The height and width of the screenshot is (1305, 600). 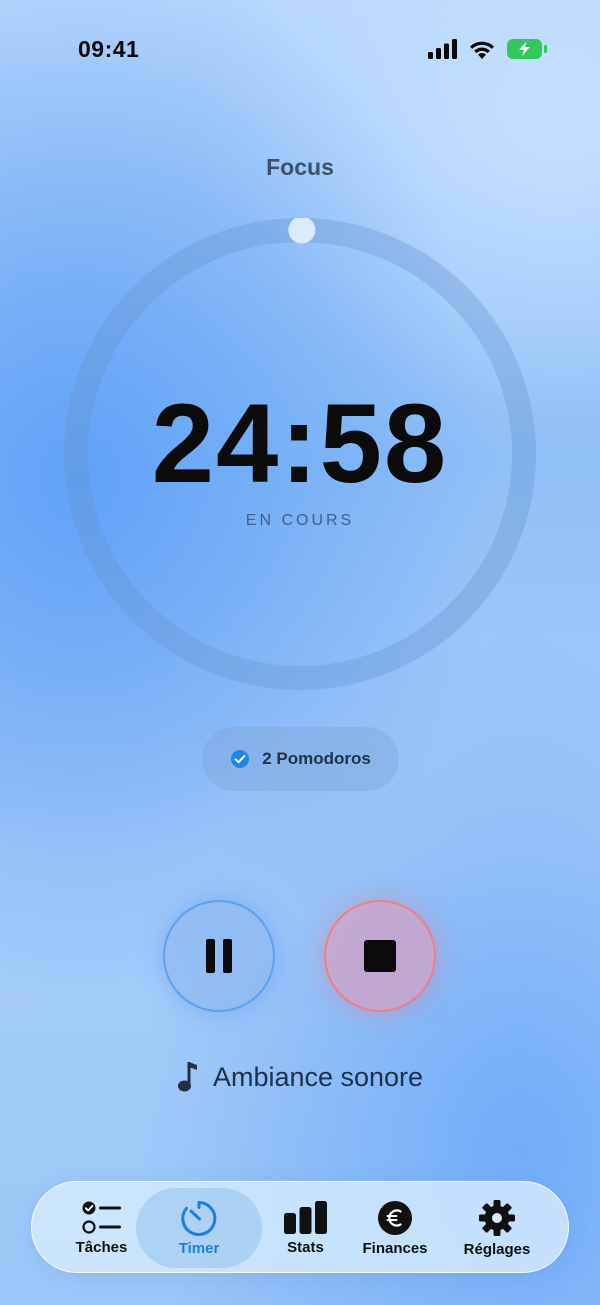 I want to click on timer-status: EN COURS, so click(x=300, y=520).